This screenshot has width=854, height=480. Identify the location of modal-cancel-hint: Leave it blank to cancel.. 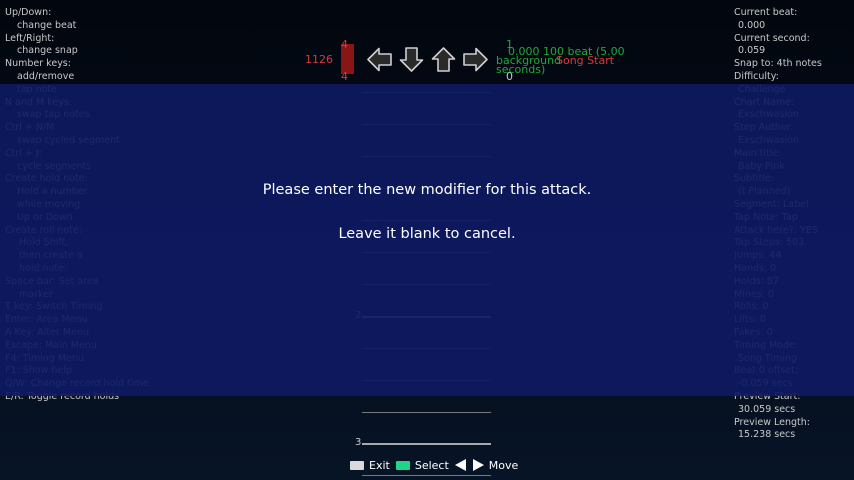
(427, 234).